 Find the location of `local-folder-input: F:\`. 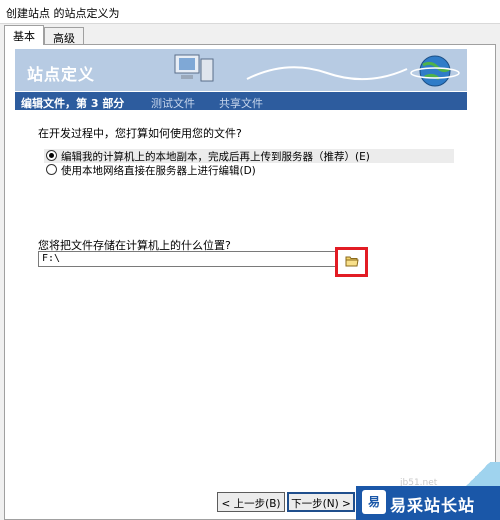

local-folder-input: F:\ is located at coordinates (187, 259).